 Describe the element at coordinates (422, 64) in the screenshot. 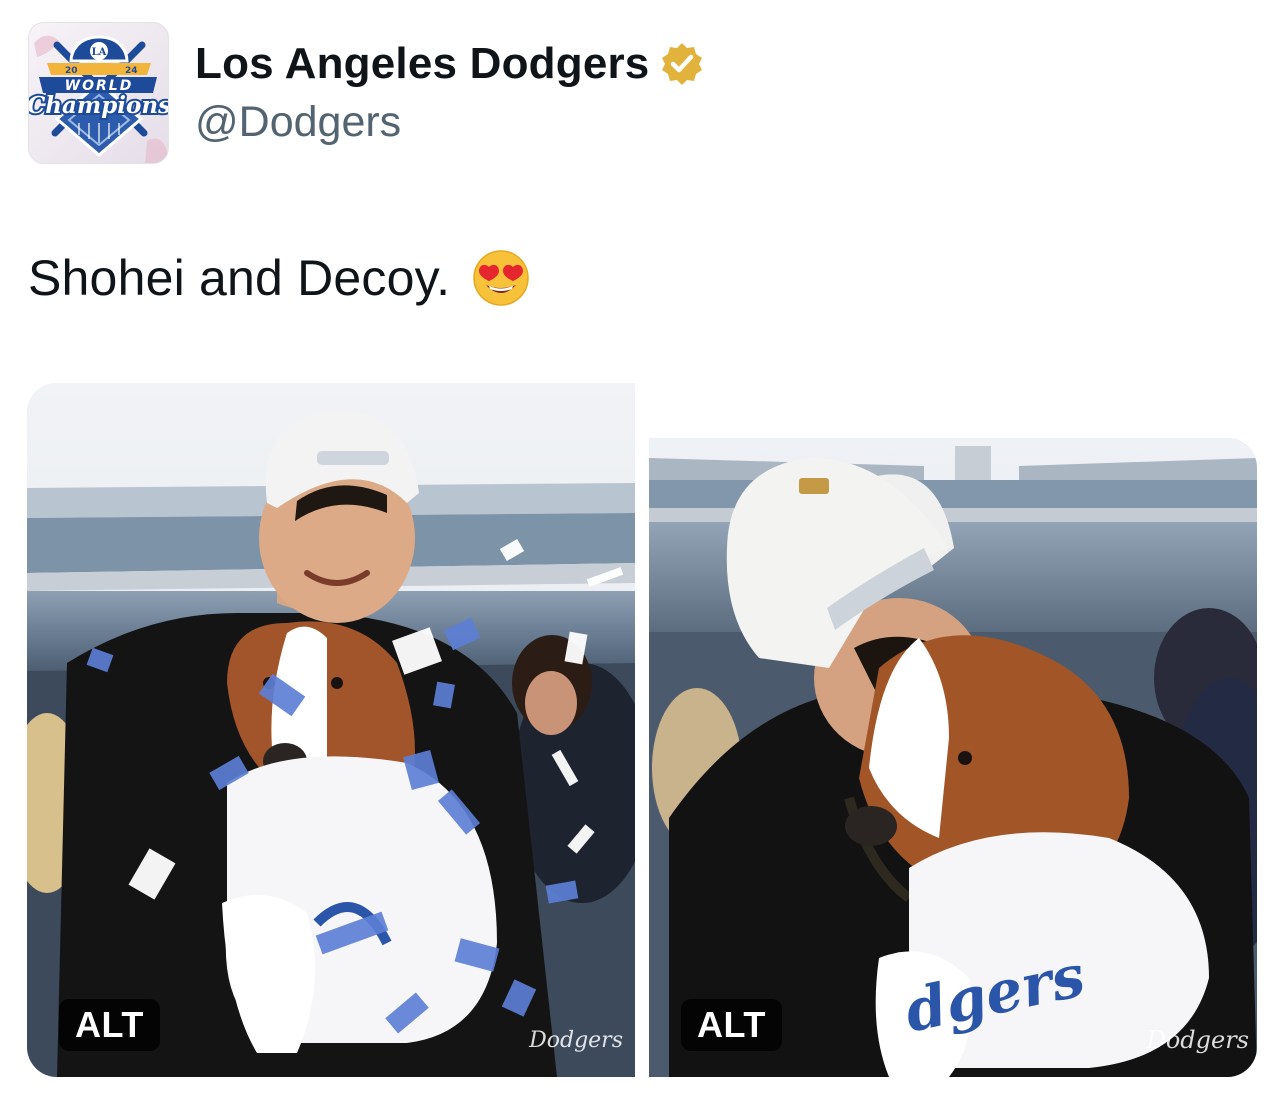

I see `display-name: Los Angeles Dodgers` at that location.